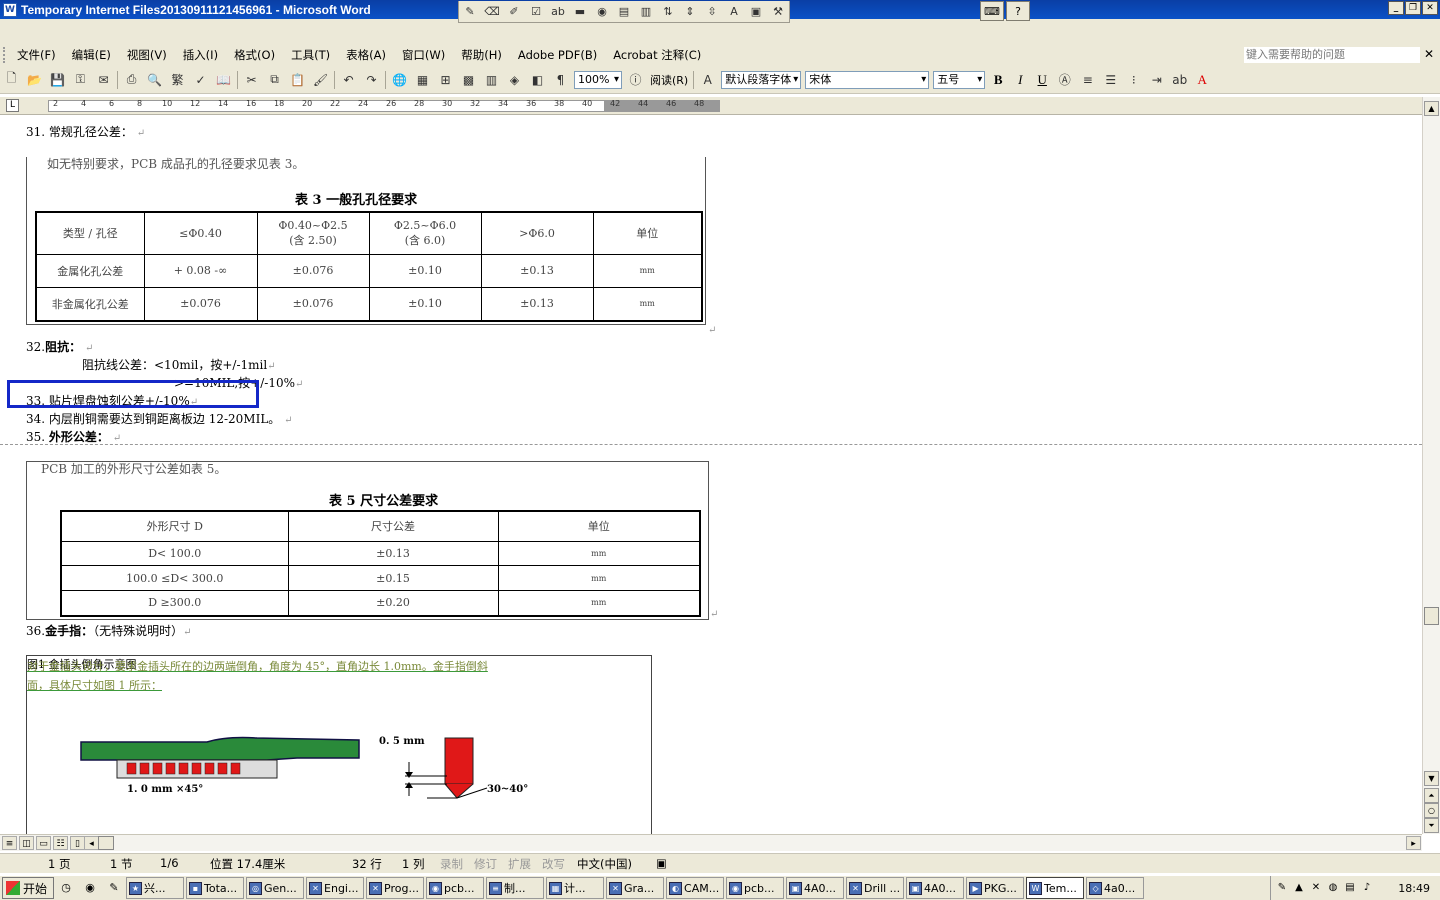  What do you see at coordinates (669, 80) in the screenshot?
I see `read-mode-button: 阅读(R)` at bounding box center [669, 80].